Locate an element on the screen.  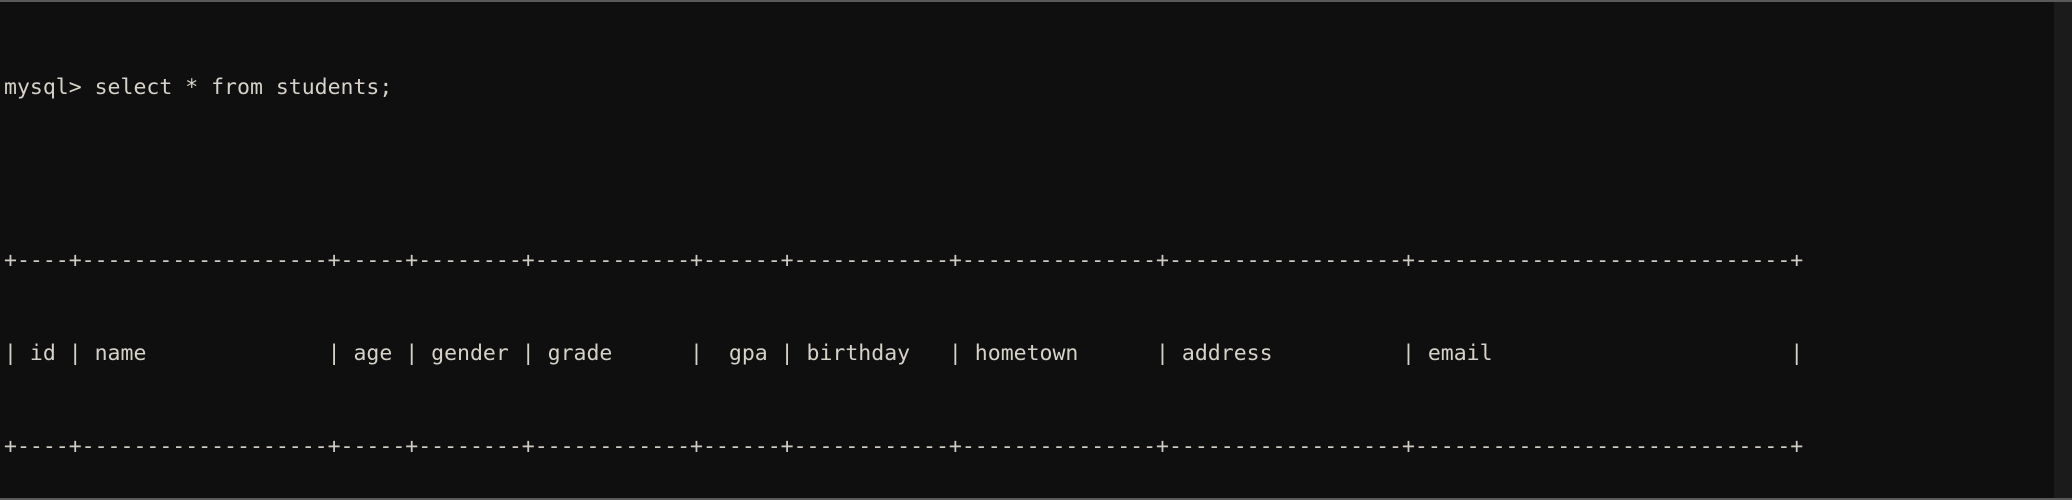
command-line: mysql> select * from students; is located at coordinates (198, 87).